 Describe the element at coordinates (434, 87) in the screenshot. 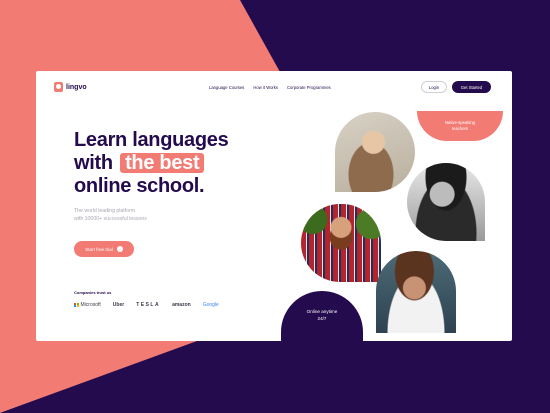

I see `login-button: Login` at that location.